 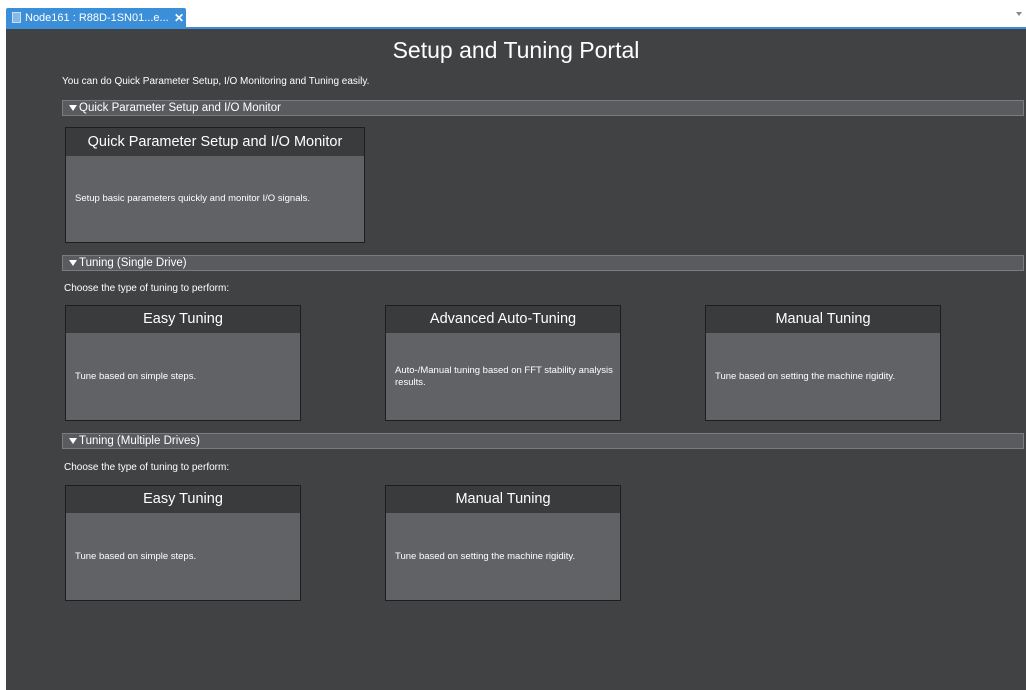 What do you see at coordinates (179, 18) in the screenshot?
I see `close-icon: ✕` at bounding box center [179, 18].